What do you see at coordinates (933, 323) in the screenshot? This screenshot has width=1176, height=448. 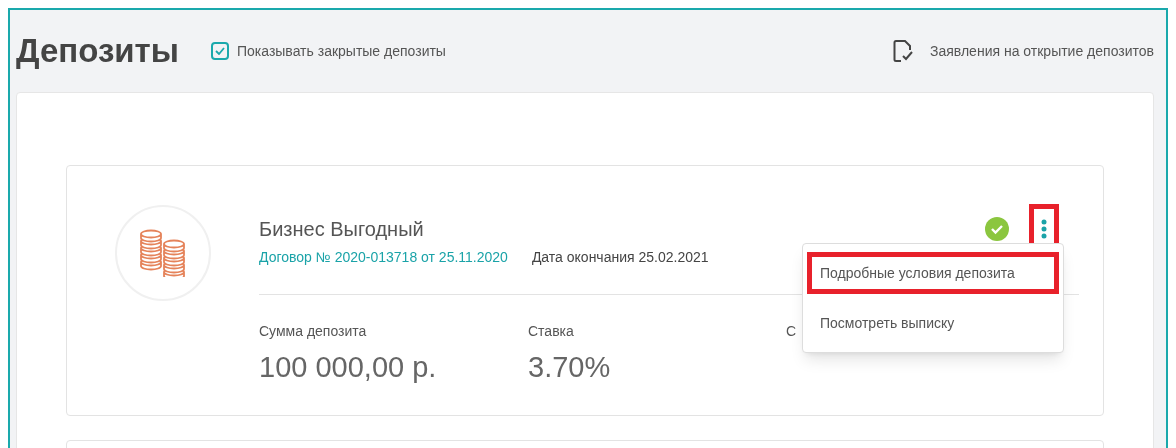 I see `menu-item: Посмотреть выписку` at bounding box center [933, 323].